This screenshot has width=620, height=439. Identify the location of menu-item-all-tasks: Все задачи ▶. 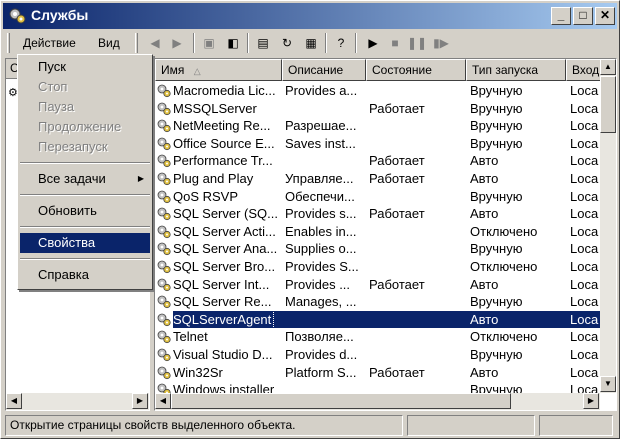
(85, 179).